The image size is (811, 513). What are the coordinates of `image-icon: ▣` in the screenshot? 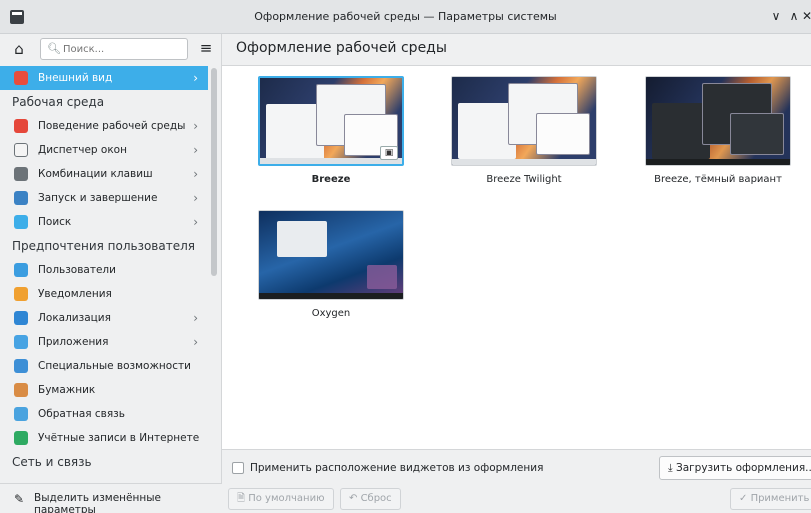 It's located at (389, 153).